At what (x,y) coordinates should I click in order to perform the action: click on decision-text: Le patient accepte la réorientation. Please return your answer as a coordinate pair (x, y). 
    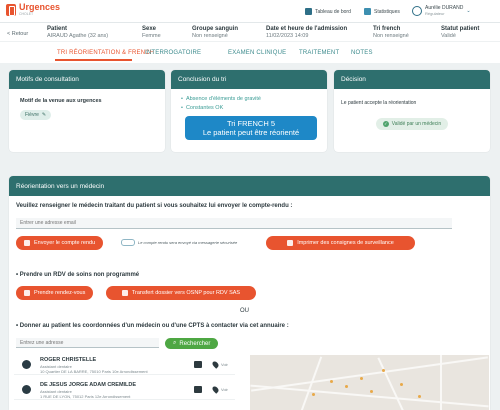
    Looking at the image, I should click on (379, 103).